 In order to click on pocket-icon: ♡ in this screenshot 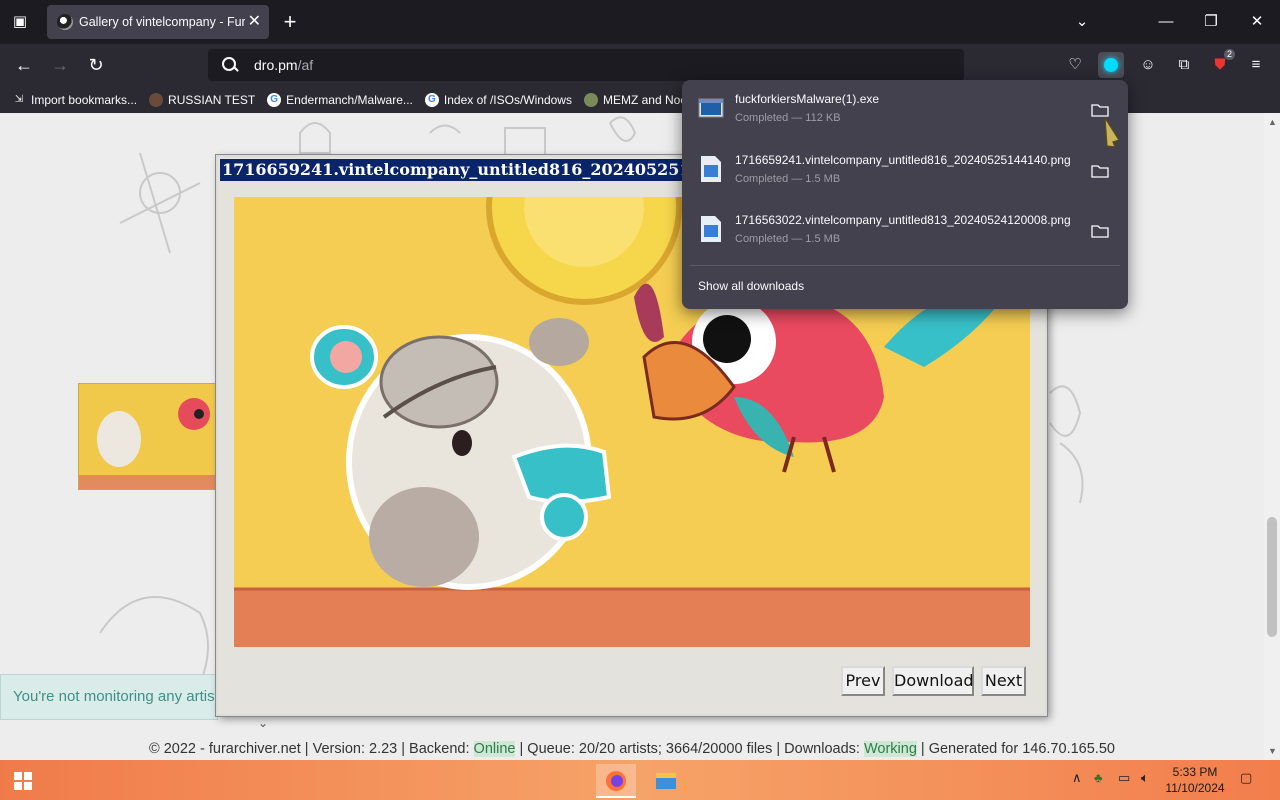, I will do `click(1075, 65)`.